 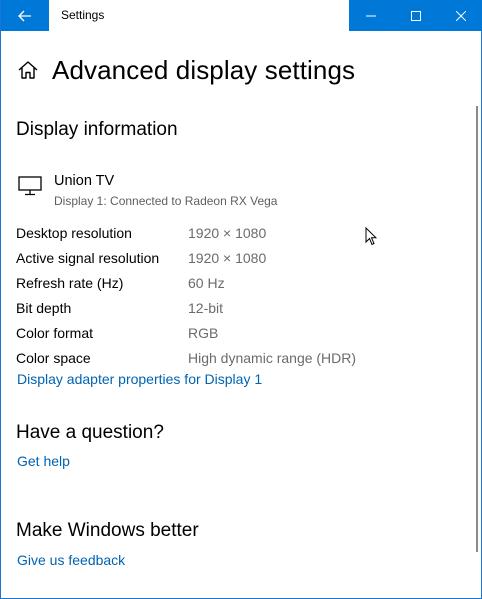 What do you see at coordinates (186, 332) in the screenshot?
I see `info-row-color-format: Color format RGB` at bounding box center [186, 332].